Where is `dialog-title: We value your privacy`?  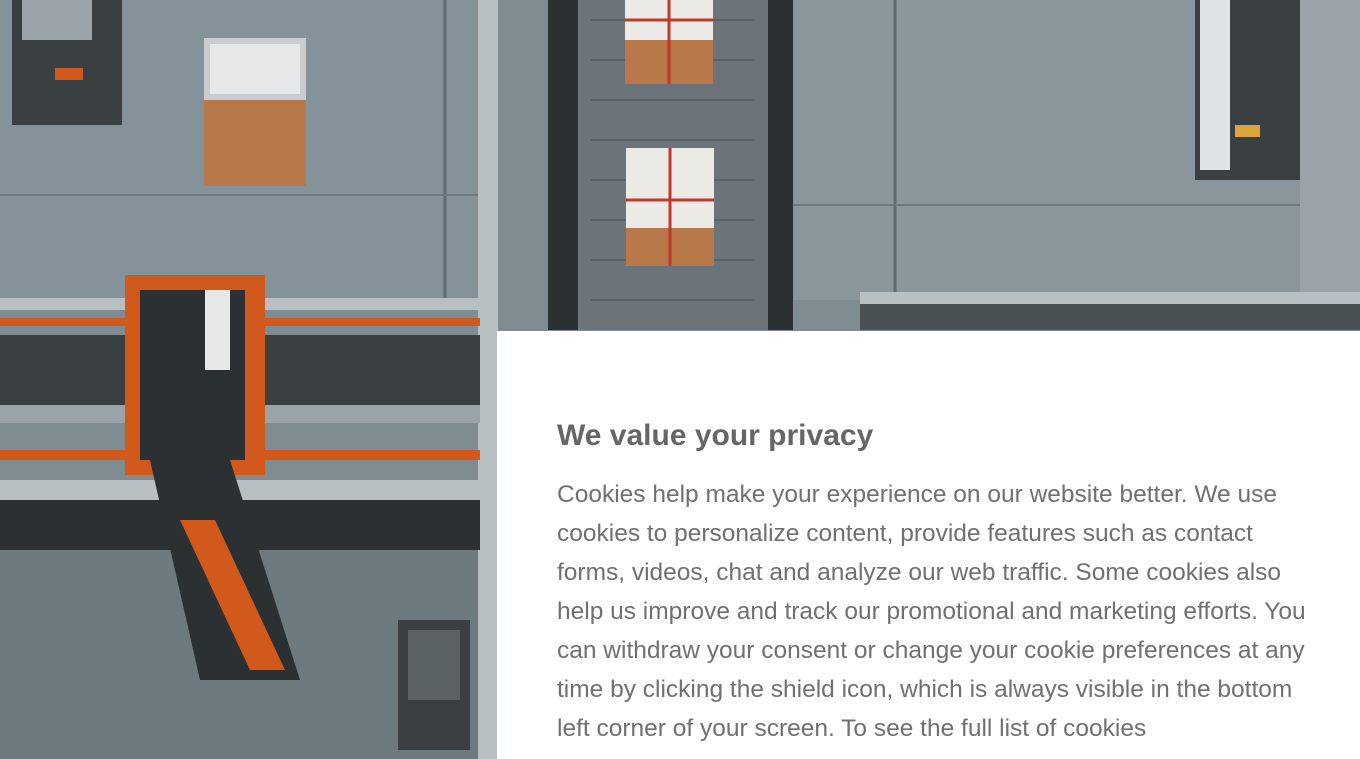 dialog-title: We value your privacy is located at coordinates (715, 435).